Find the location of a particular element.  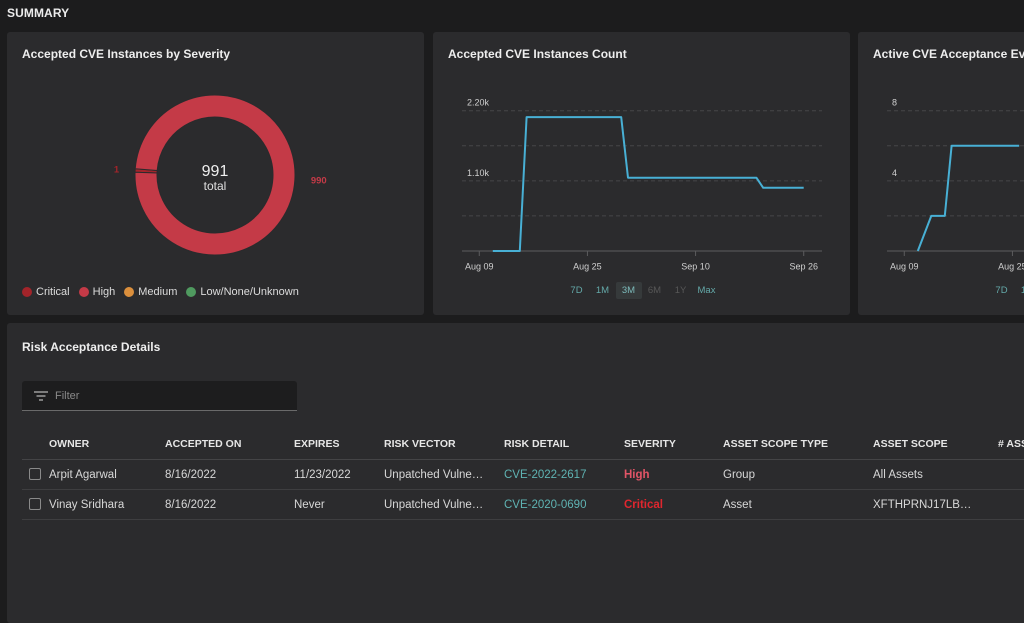

acceptance-events-line-chart: 4 8 Aug 09 Aug 25 is located at coordinates (941, 173).